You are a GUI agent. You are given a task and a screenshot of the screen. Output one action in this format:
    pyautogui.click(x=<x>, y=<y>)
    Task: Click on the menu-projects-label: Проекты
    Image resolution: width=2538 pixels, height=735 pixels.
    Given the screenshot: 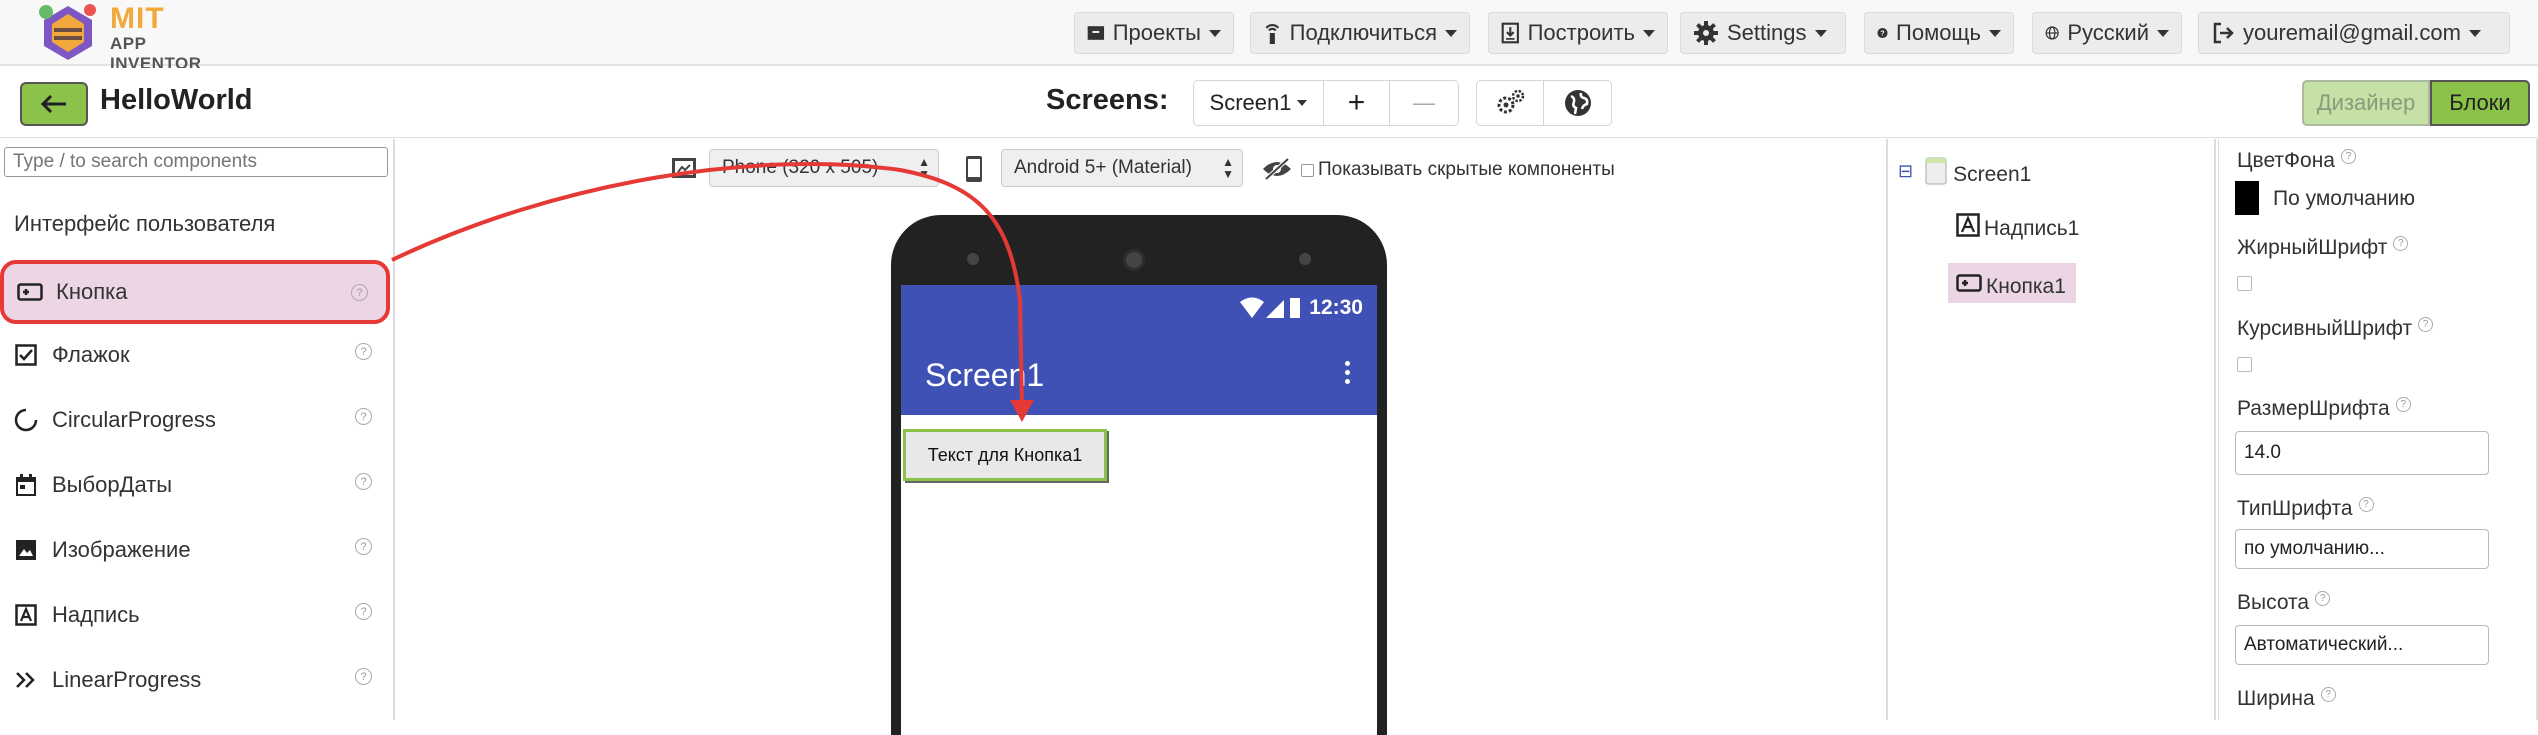 What is the action you would take?
    pyautogui.click(x=1156, y=32)
    